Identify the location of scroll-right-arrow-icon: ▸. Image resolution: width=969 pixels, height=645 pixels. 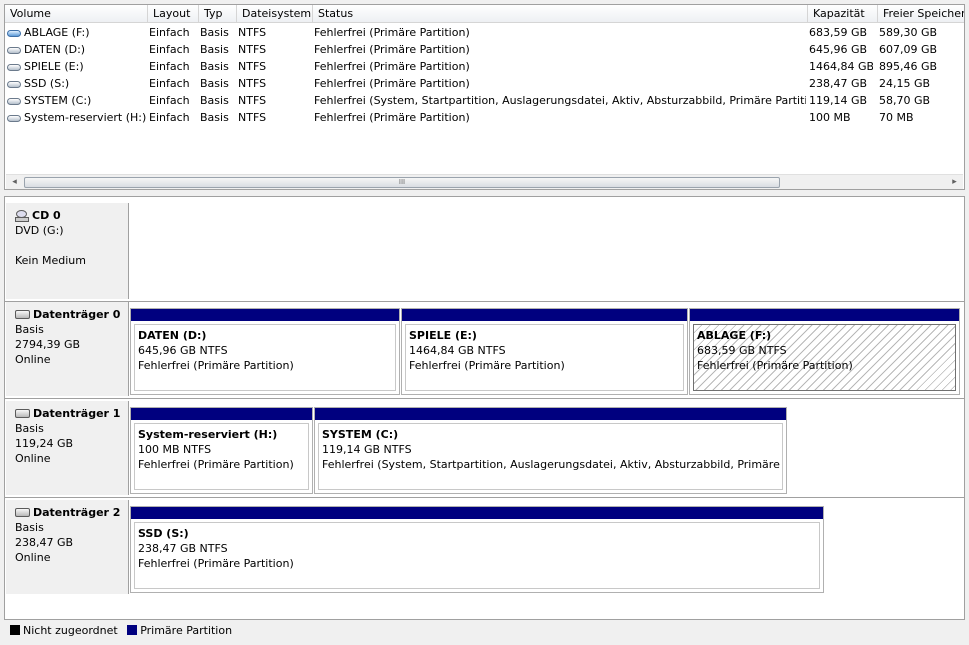
(954, 182).